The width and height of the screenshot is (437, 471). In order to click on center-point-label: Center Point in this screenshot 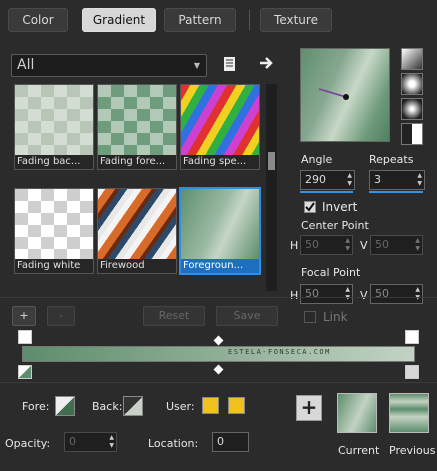, I will do `click(335, 225)`.